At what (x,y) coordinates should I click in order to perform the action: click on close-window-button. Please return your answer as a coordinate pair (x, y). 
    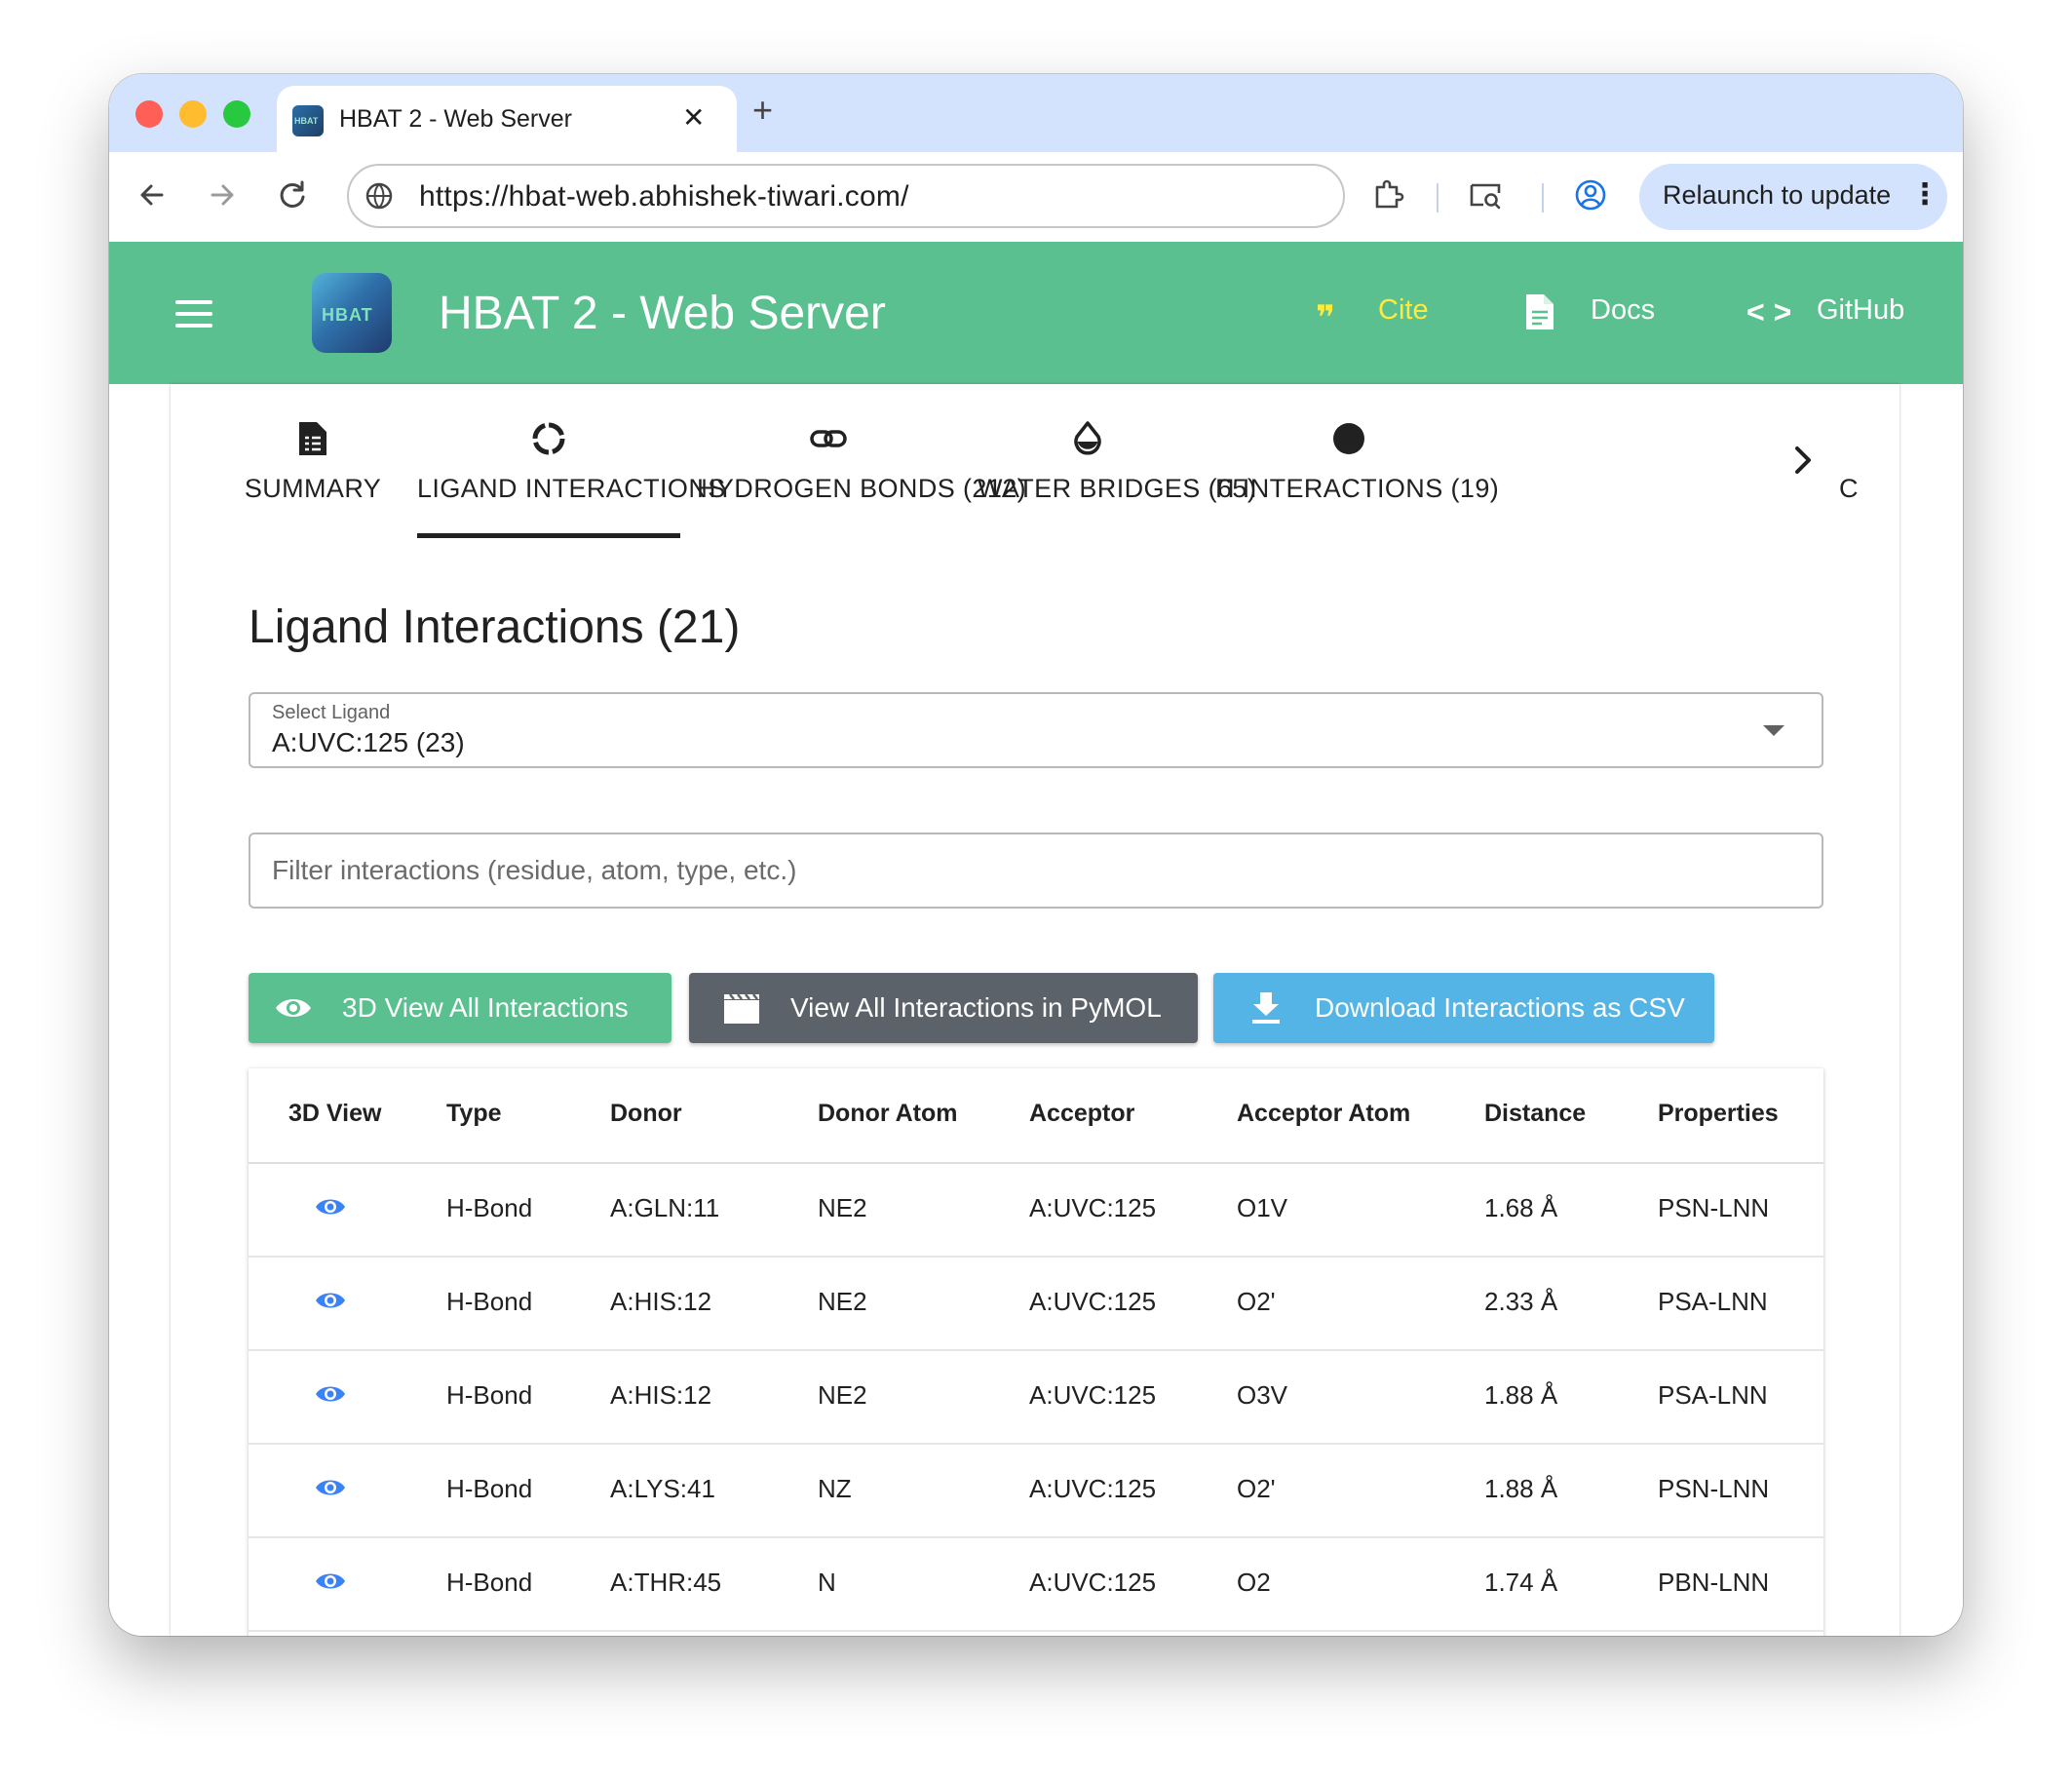
    Looking at the image, I should click on (149, 114).